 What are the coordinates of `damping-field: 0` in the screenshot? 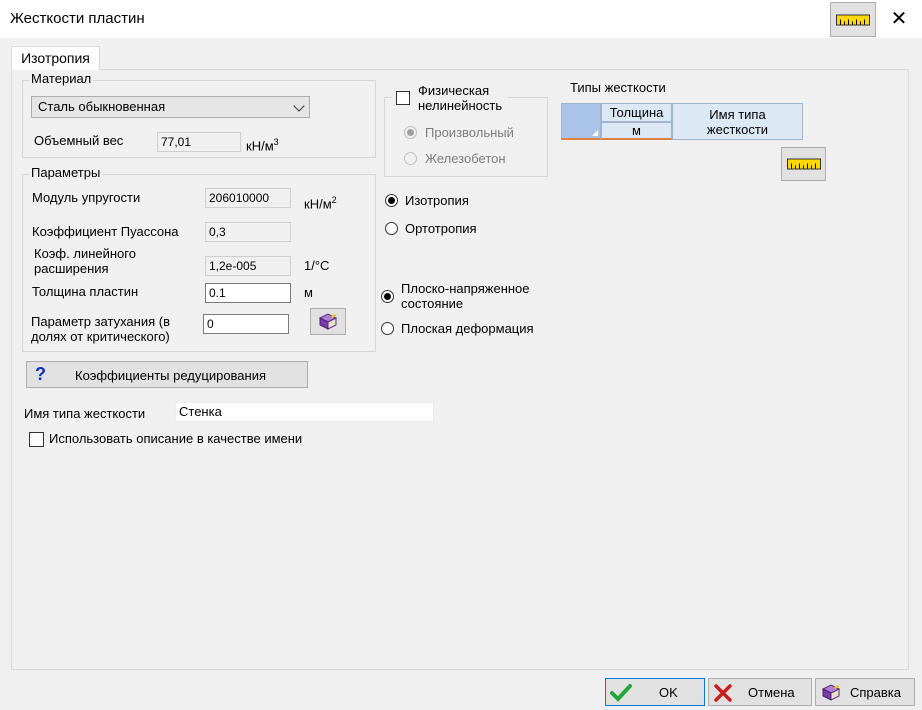 It's located at (246, 324).